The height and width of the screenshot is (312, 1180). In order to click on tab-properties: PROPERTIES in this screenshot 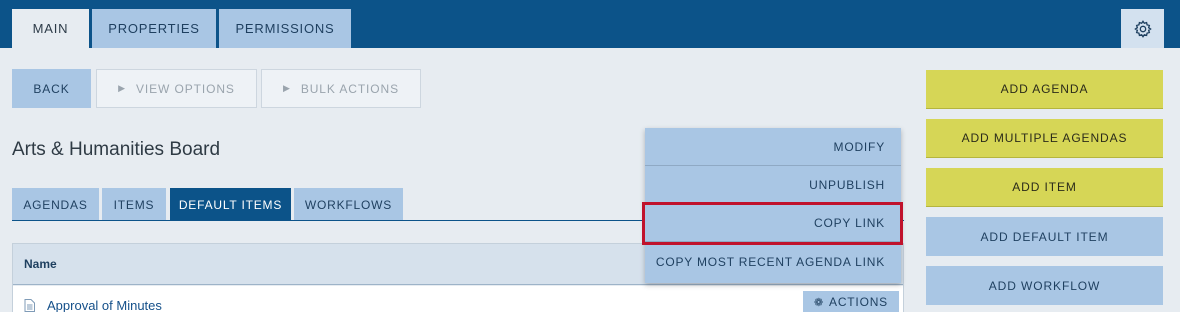, I will do `click(154, 28)`.